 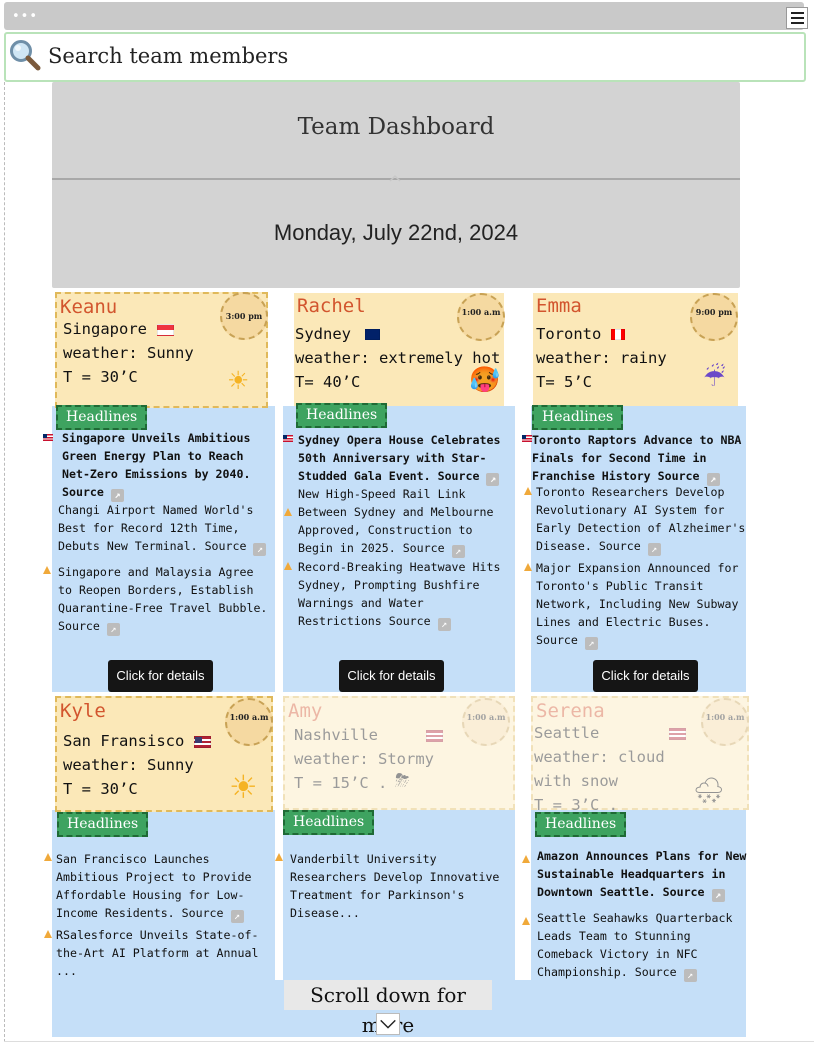 I want to click on member-name: Amy, so click(x=305, y=711).